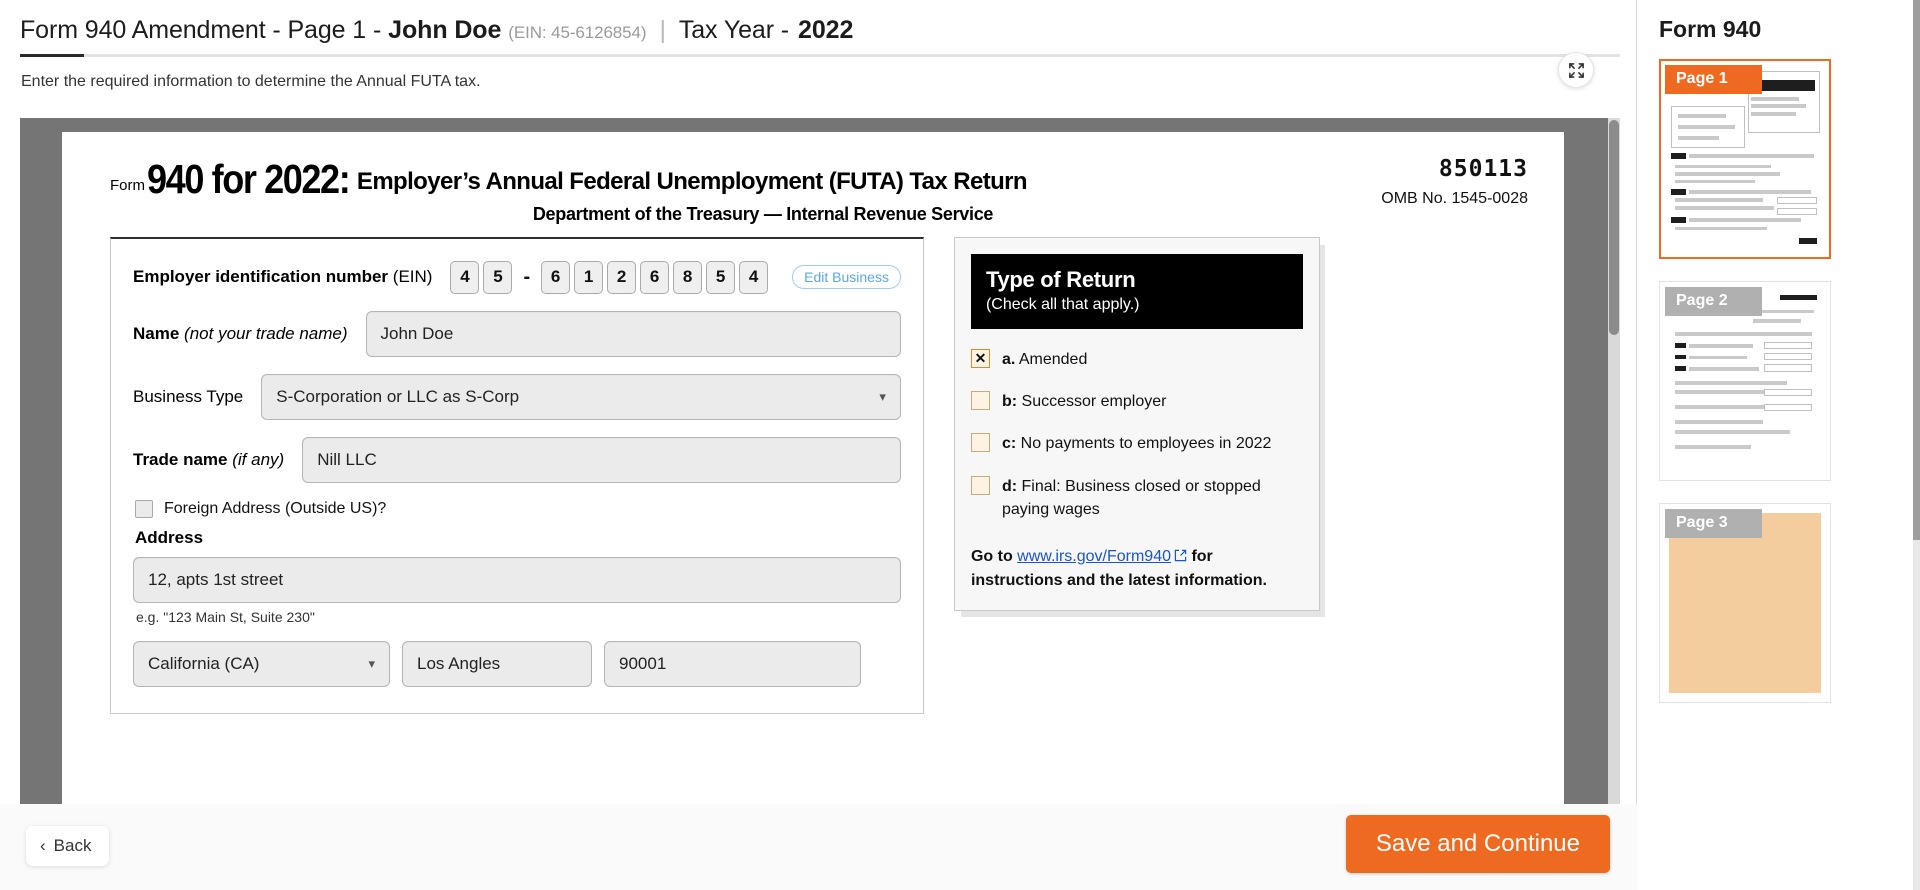 The height and width of the screenshot is (890, 1920). I want to click on ein-input-group: 4 5 - 6 1 2 6 8 5 4, so click(609, 277).